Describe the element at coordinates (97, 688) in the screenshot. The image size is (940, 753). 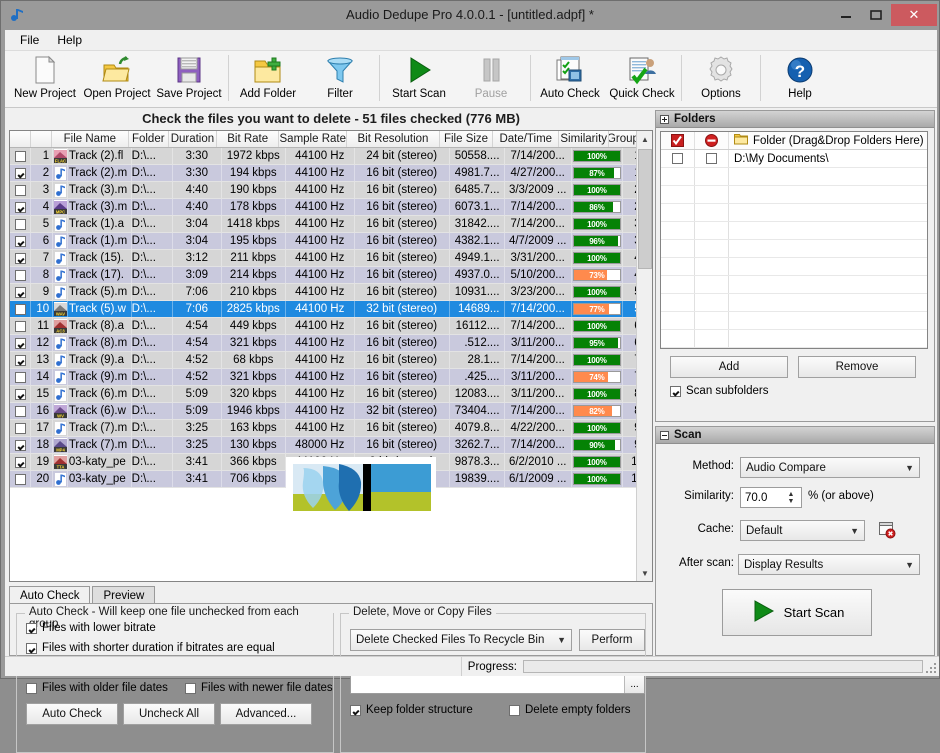
I see `option-older-dates: Files with older file dates` at that location.